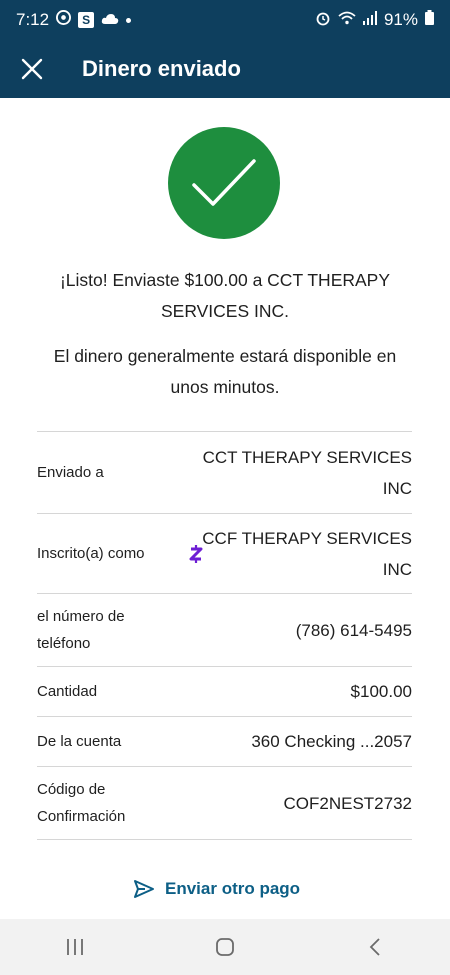  Describe the element at coordinates (129, 20) in the screenshot. I see `notification-dot-icon` at that location.